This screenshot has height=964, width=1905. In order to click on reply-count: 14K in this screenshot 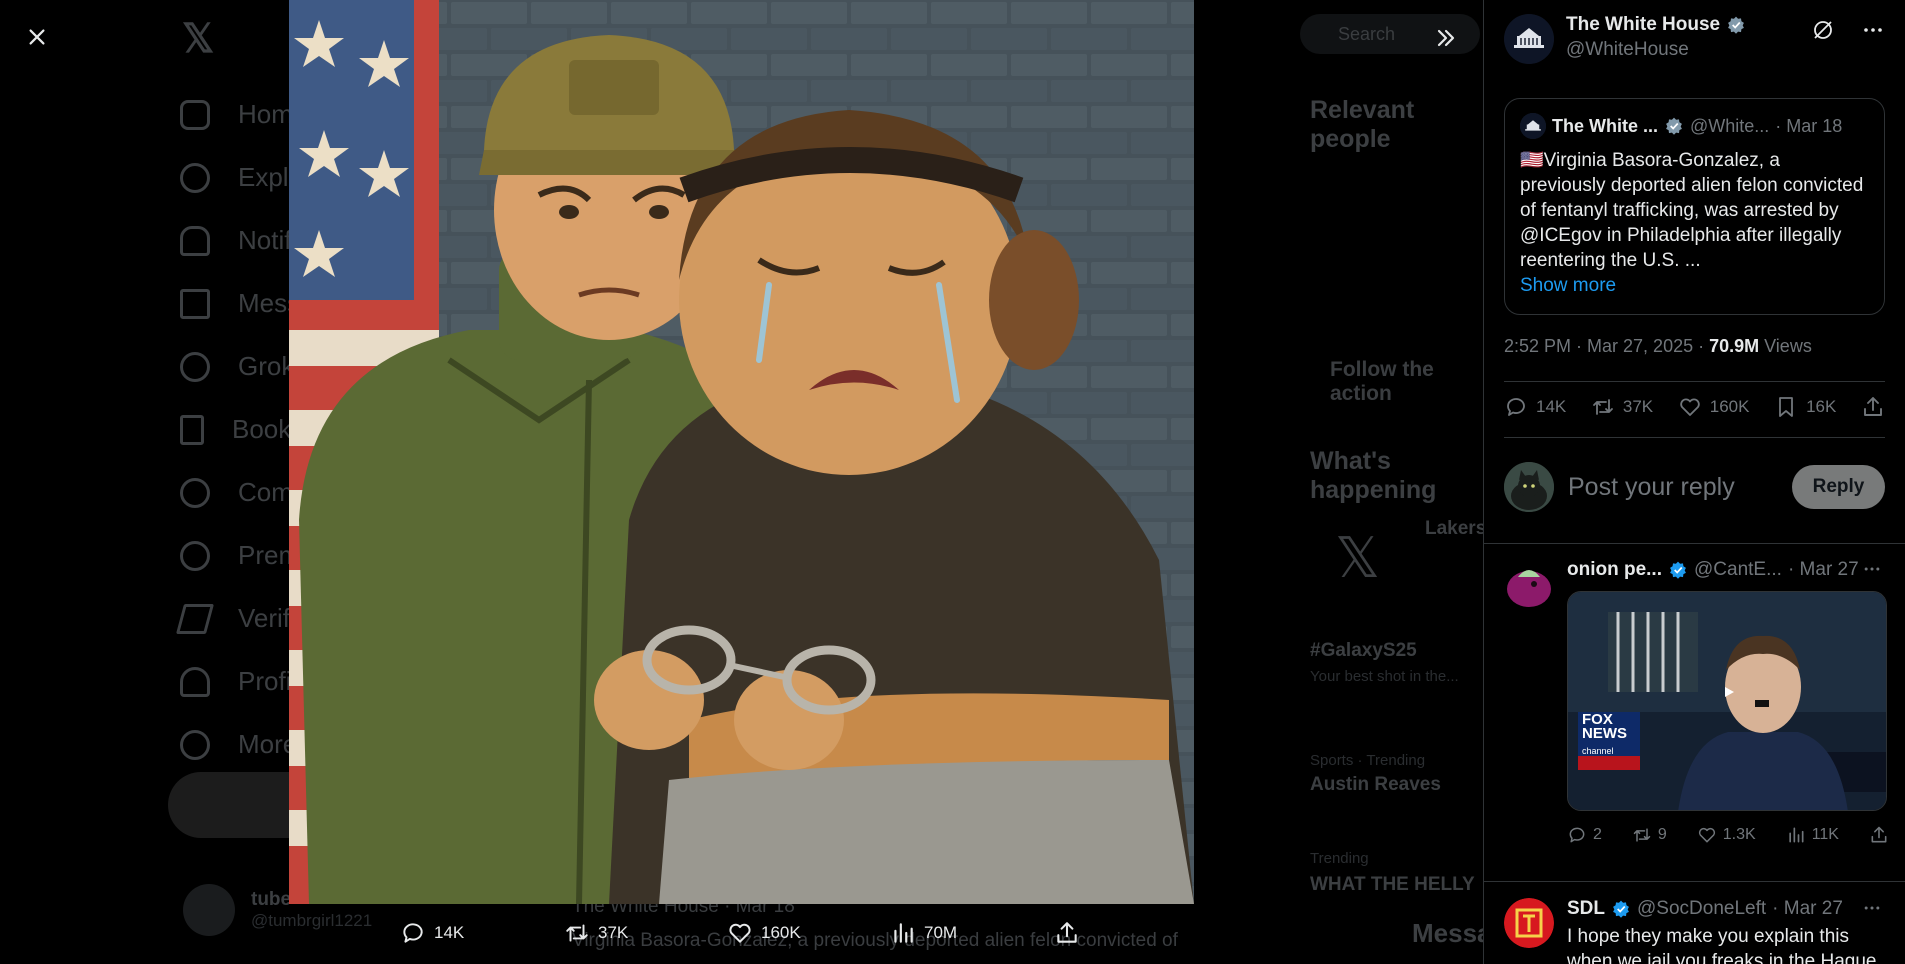, I will do `click(1551, 406)`.